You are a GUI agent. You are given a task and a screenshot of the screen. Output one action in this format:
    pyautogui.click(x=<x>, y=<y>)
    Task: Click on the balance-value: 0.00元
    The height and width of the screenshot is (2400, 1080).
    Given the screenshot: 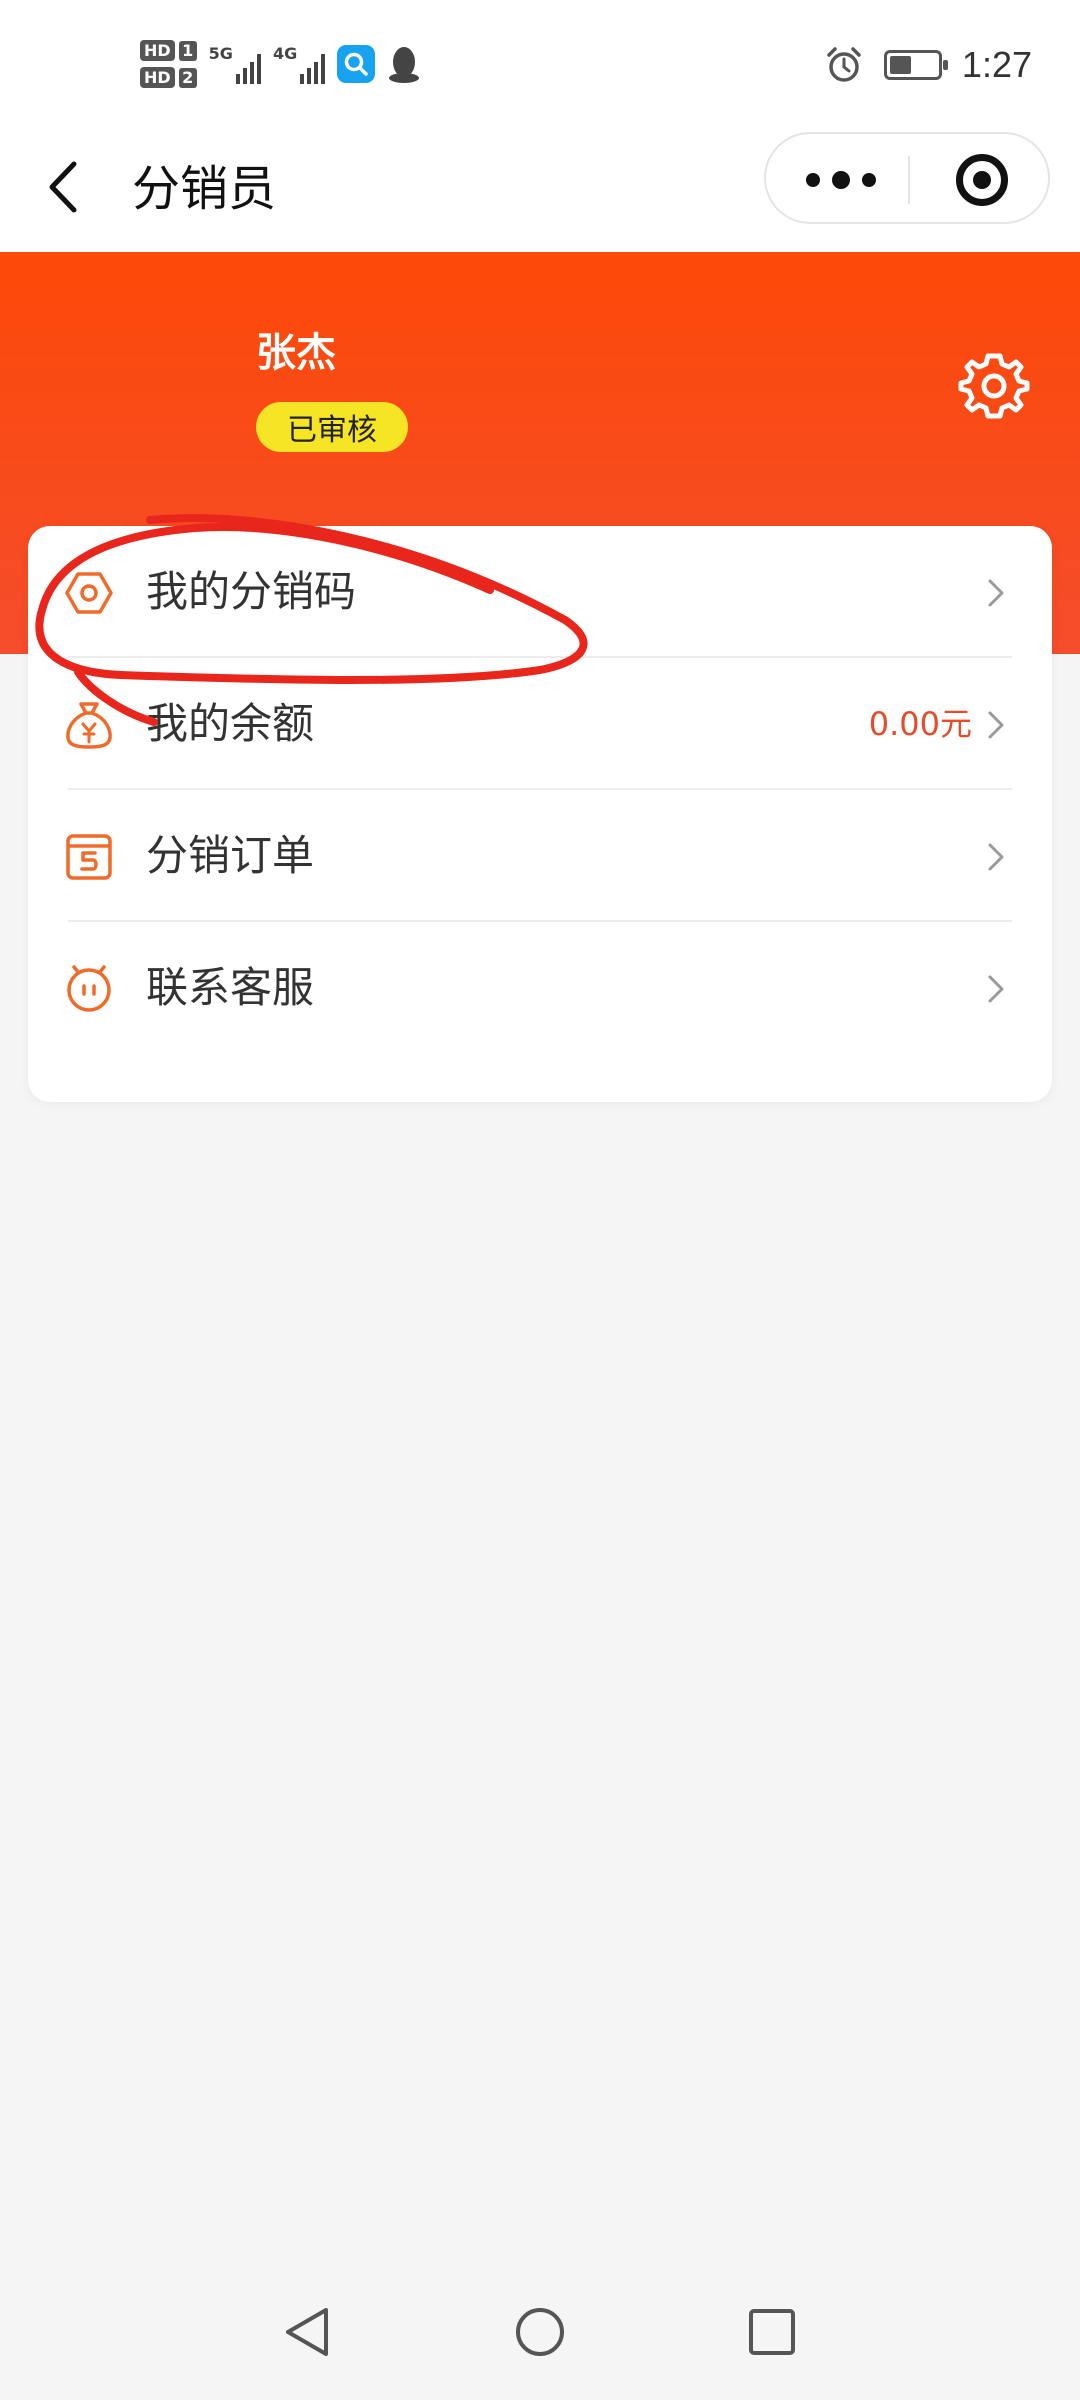 What is the action you would take?
    pyautogui.click(x=920, y=724)
    